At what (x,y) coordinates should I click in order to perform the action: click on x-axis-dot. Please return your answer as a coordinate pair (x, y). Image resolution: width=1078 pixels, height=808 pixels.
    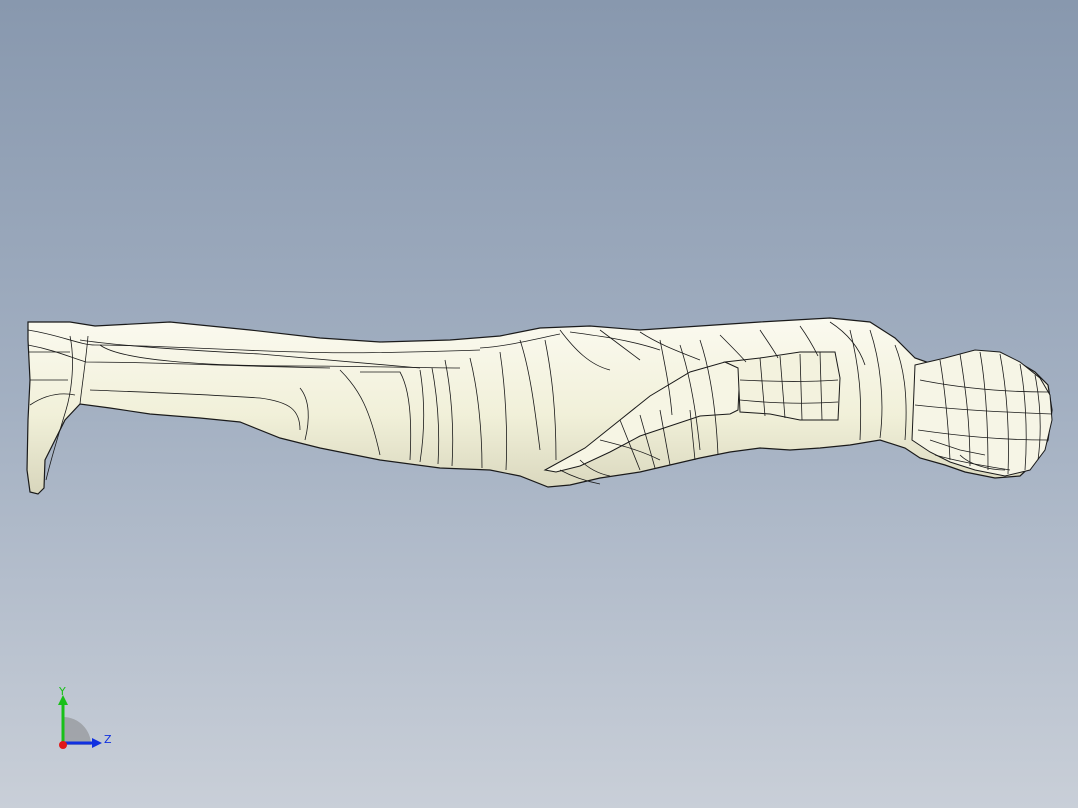
    Looking at the image, I should click on (63, 745).